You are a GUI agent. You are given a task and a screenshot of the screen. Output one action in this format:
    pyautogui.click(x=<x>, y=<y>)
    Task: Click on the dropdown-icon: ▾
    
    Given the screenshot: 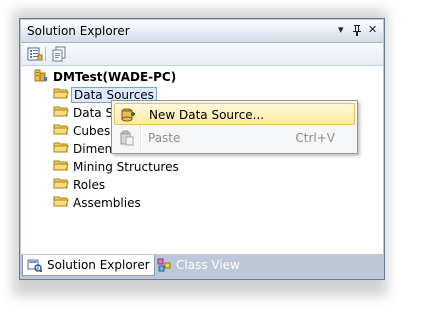 What is the action you would take?
    pyautogui.click(x=341, y=30)
    